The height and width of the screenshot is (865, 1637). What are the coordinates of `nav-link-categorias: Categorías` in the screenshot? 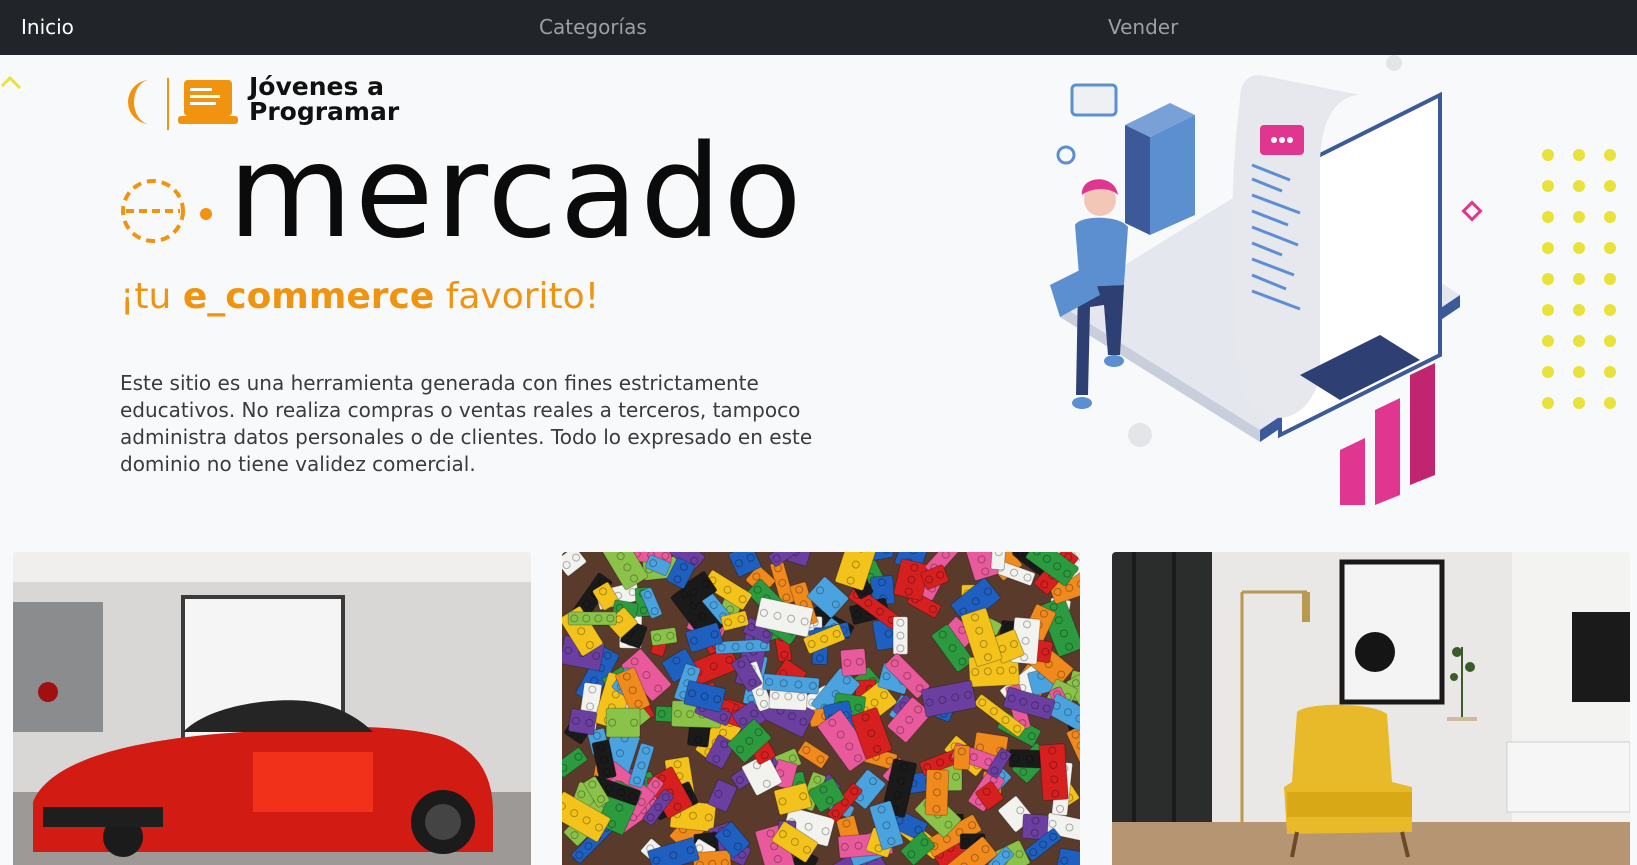 It's located at (593, 27).